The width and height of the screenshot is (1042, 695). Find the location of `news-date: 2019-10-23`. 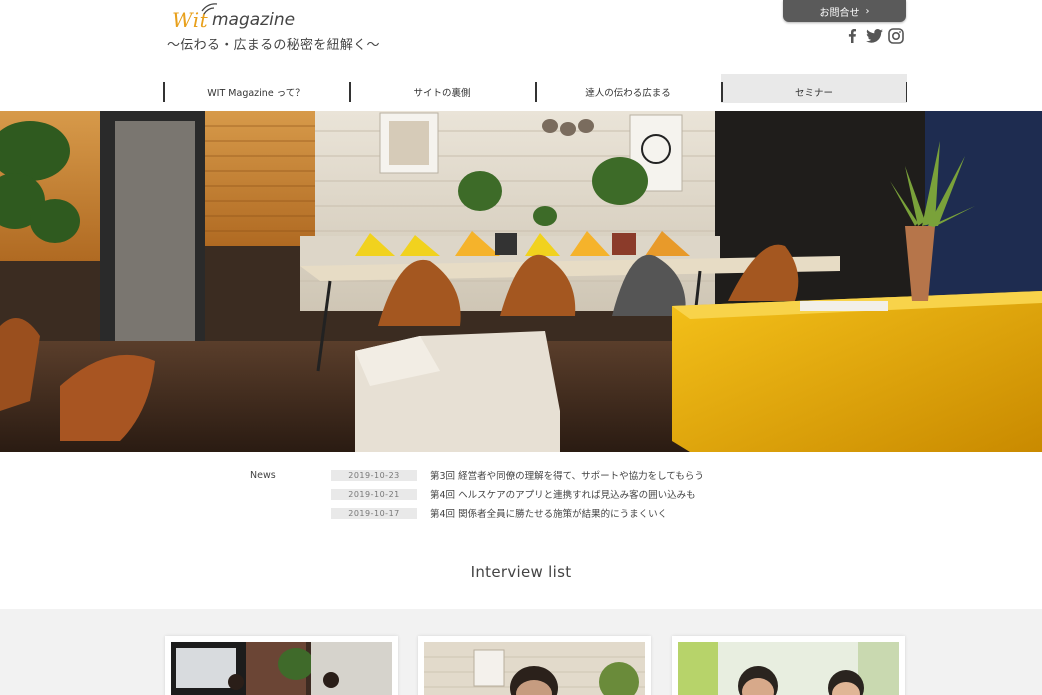

news-date: 2019-10-23 is located at coordinates (374, 475).